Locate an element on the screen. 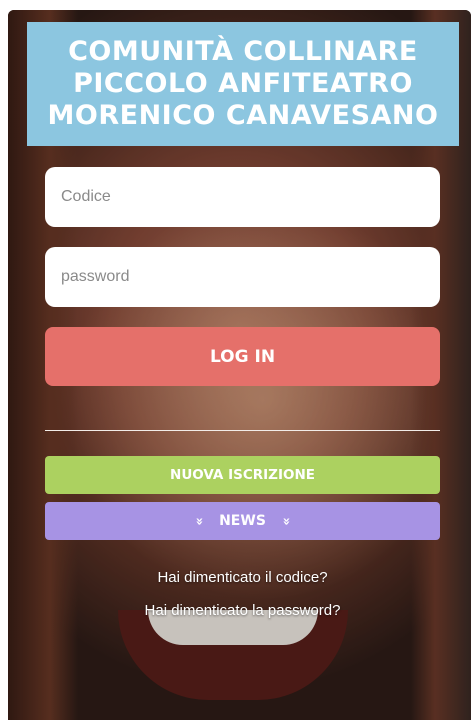  forgot-password-link: Hai dimenticato la password? is located at coordinates (242, 610).